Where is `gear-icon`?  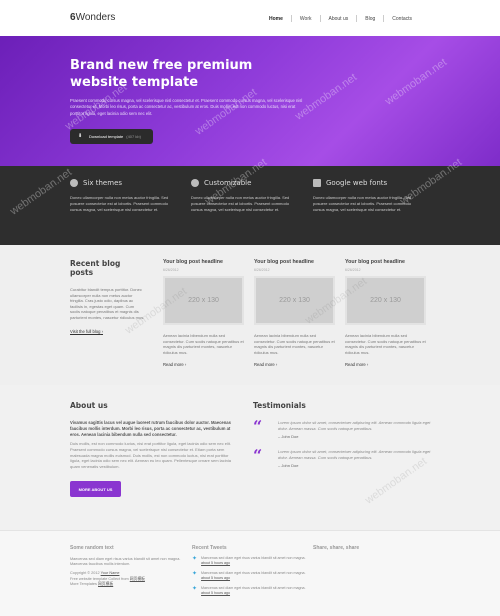 gear-icon is located at coordinates (195, 183).